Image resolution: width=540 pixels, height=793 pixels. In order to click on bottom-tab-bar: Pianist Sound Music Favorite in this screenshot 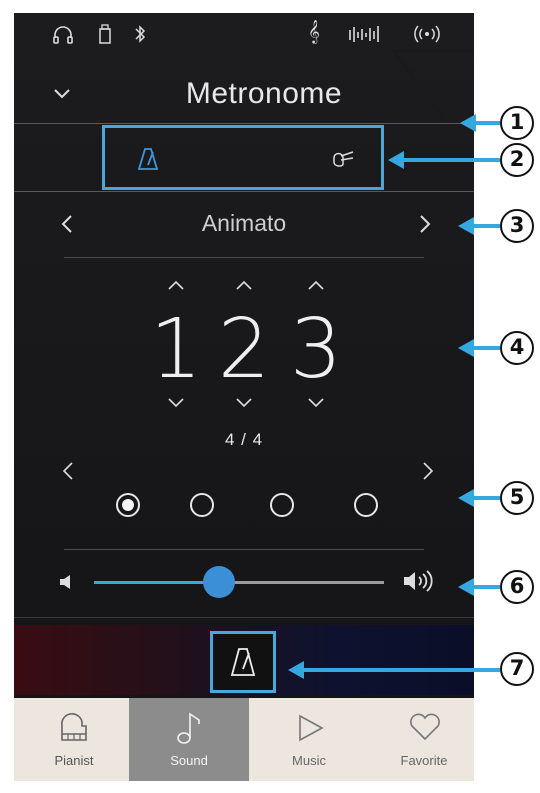, I will do `click(244, 739)`.